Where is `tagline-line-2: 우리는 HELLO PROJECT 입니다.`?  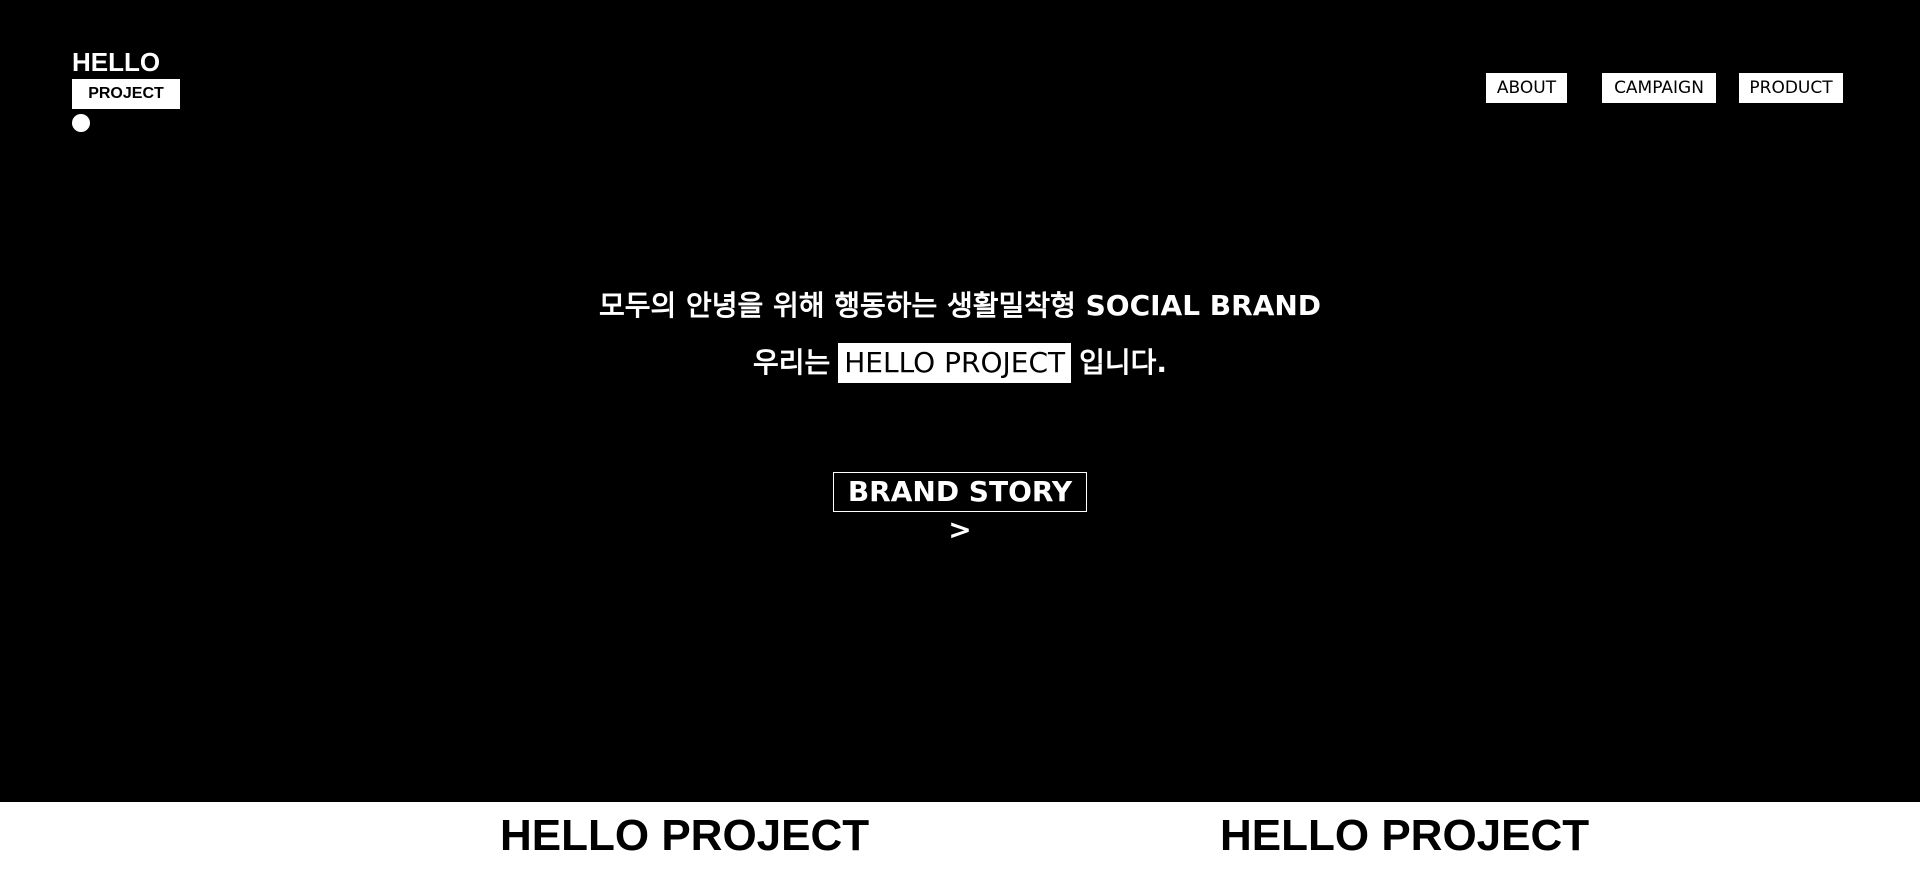
tagline-line-2: 우리는 HELLO PROJECT 입니다. is located at coordinates (960, 363).